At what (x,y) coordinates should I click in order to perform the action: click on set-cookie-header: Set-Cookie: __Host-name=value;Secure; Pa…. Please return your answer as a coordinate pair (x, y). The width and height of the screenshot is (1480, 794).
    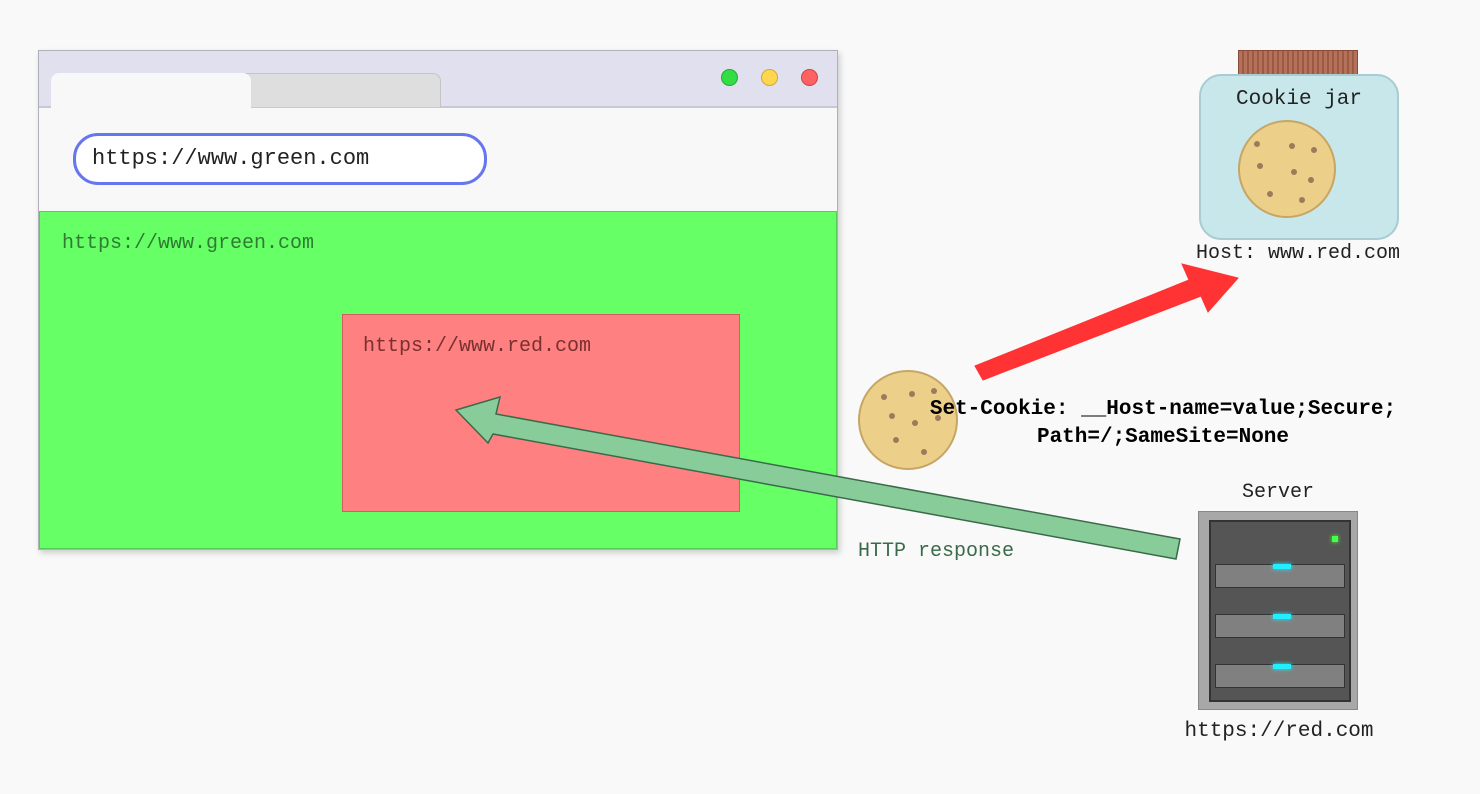
    Looking at the image, I should click on (1163, 424).